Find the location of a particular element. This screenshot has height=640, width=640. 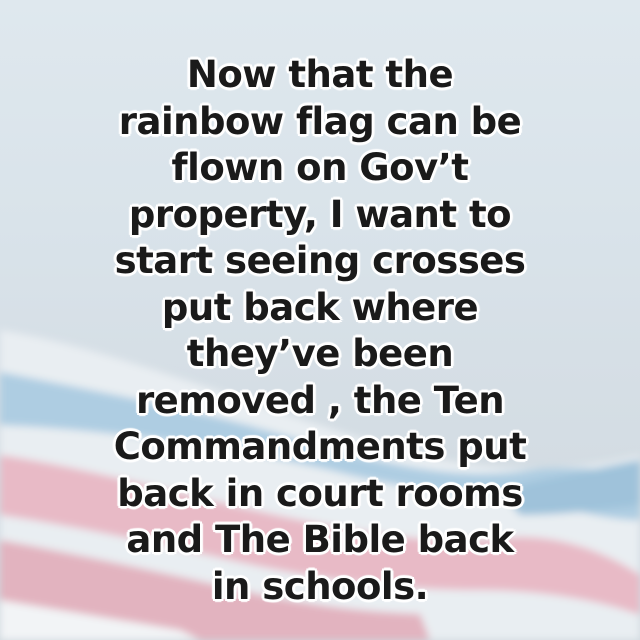

meme-text-line: and The Bible back is located at coordinates (320, 539).